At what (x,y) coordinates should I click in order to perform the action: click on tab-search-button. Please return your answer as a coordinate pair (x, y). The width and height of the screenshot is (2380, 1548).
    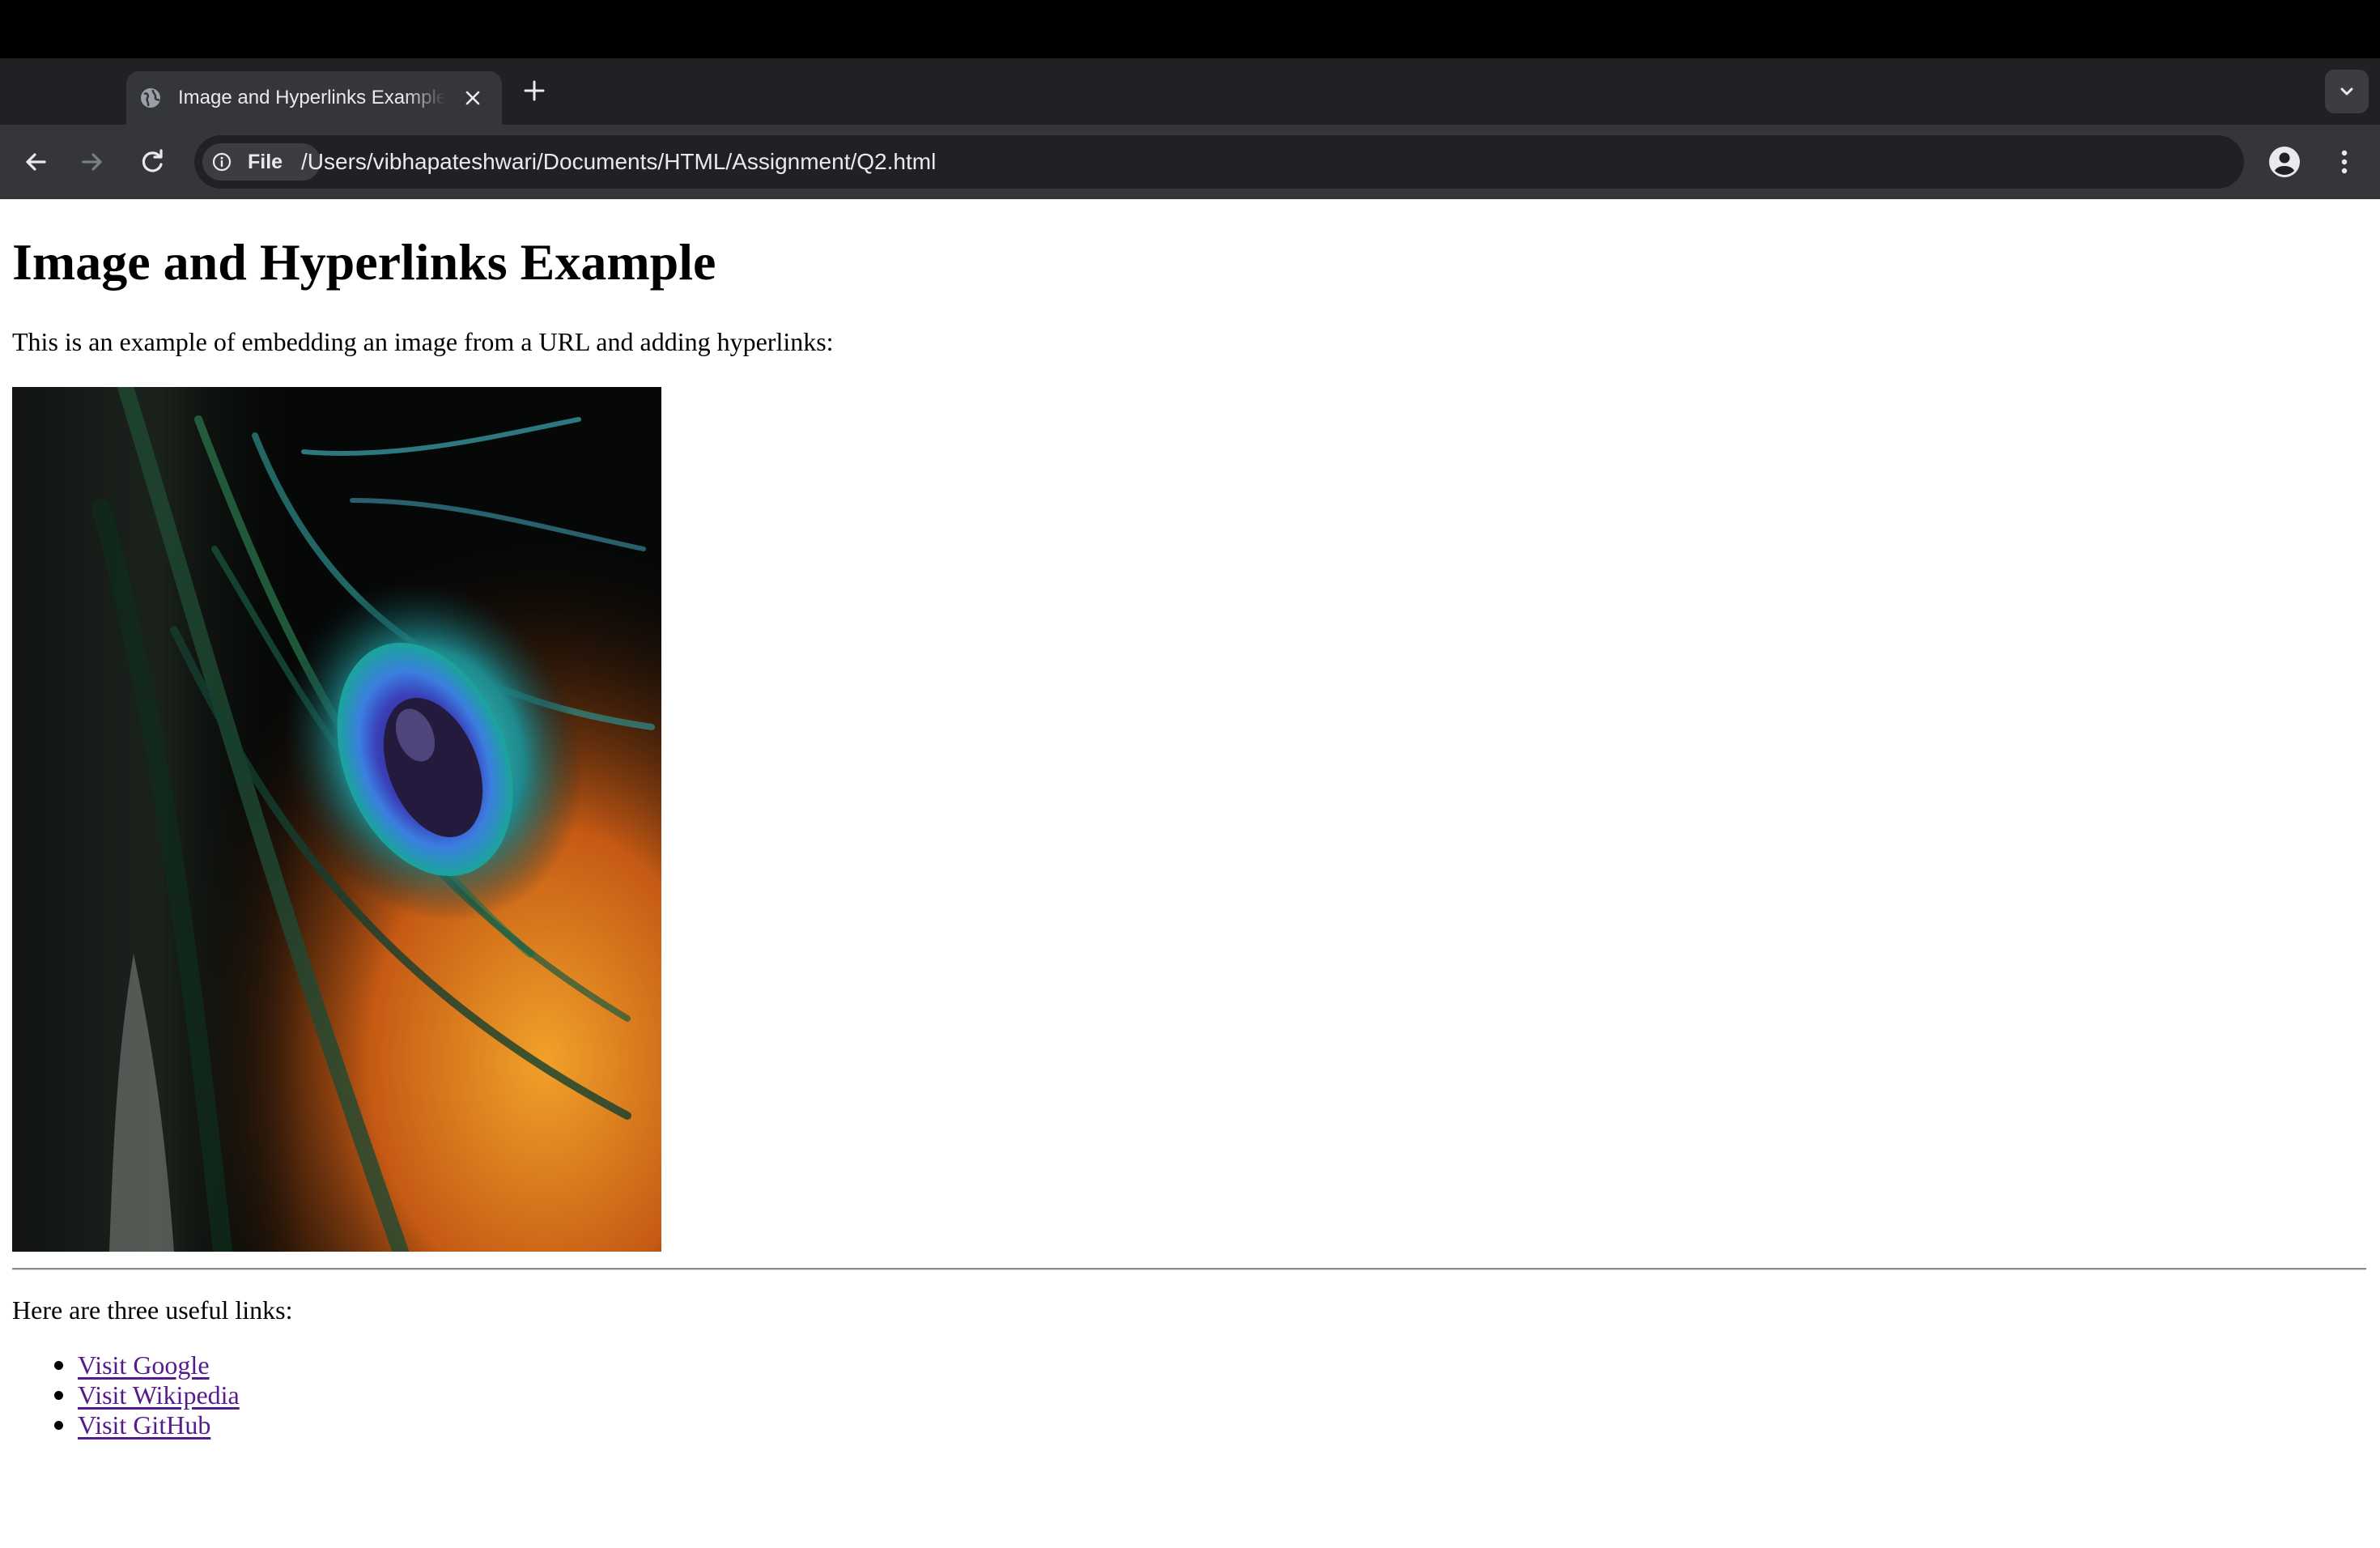
    Looking at the image, I should click on (2347, 92).